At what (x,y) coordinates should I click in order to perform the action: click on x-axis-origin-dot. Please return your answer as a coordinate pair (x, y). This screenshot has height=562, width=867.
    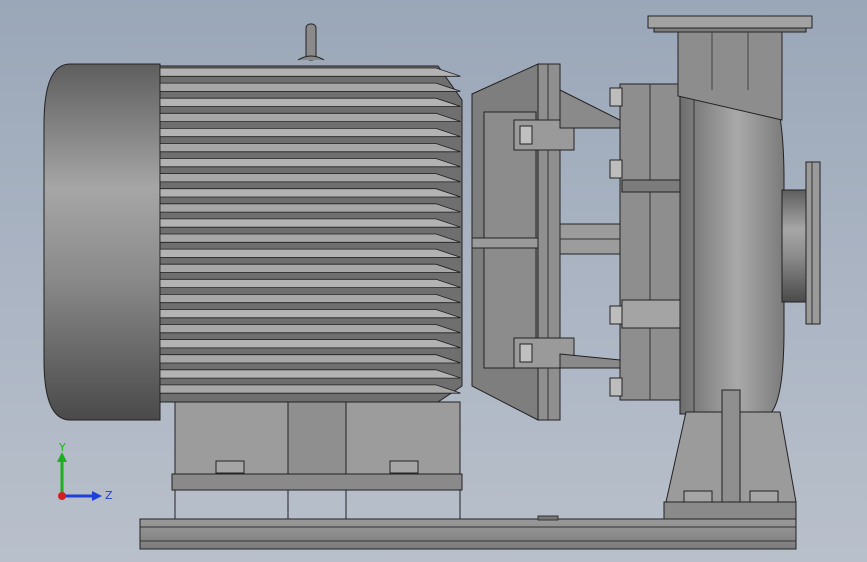
    Looking at the image, I should click on (62, 496).